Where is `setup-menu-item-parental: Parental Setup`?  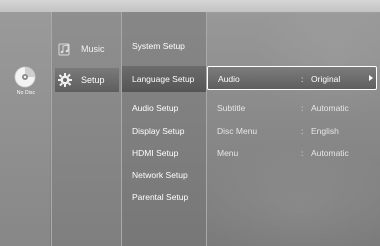 setup-menu-item-parental: Parental Setup is located at coordinates (160, 197).